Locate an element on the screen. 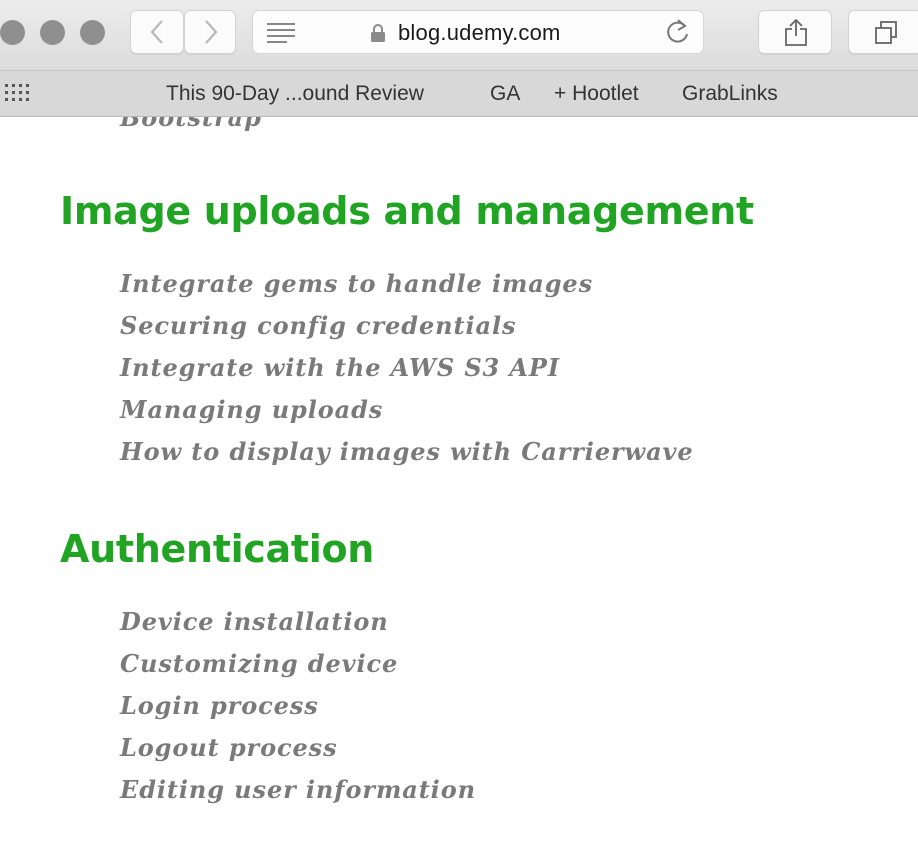 The width and height of the screenshot is (918, 866). list-item: Customizing device is located at coordinates (259, 663).